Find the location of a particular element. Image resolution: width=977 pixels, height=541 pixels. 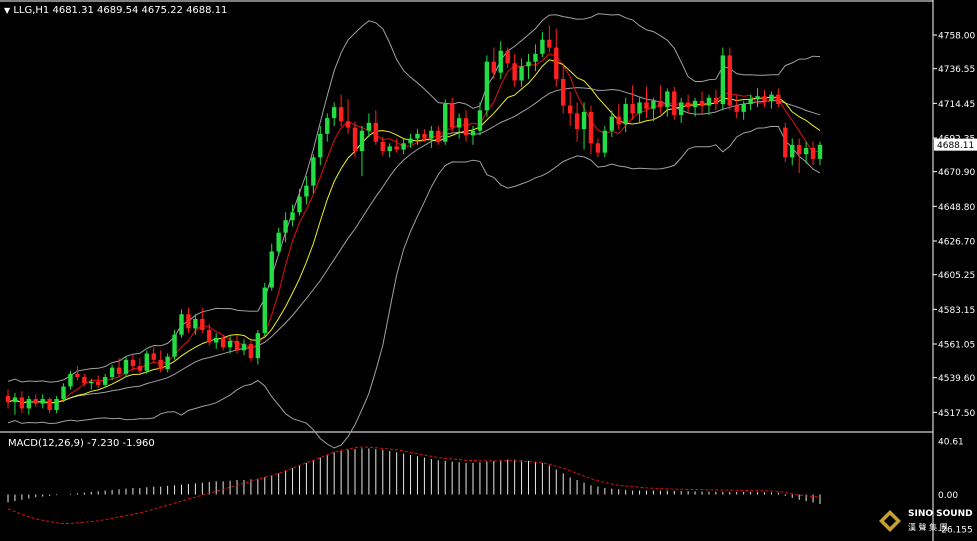

macd-title: MACD(12,26,9) -7.230 -1.960 is located at coordinates (81, 443).